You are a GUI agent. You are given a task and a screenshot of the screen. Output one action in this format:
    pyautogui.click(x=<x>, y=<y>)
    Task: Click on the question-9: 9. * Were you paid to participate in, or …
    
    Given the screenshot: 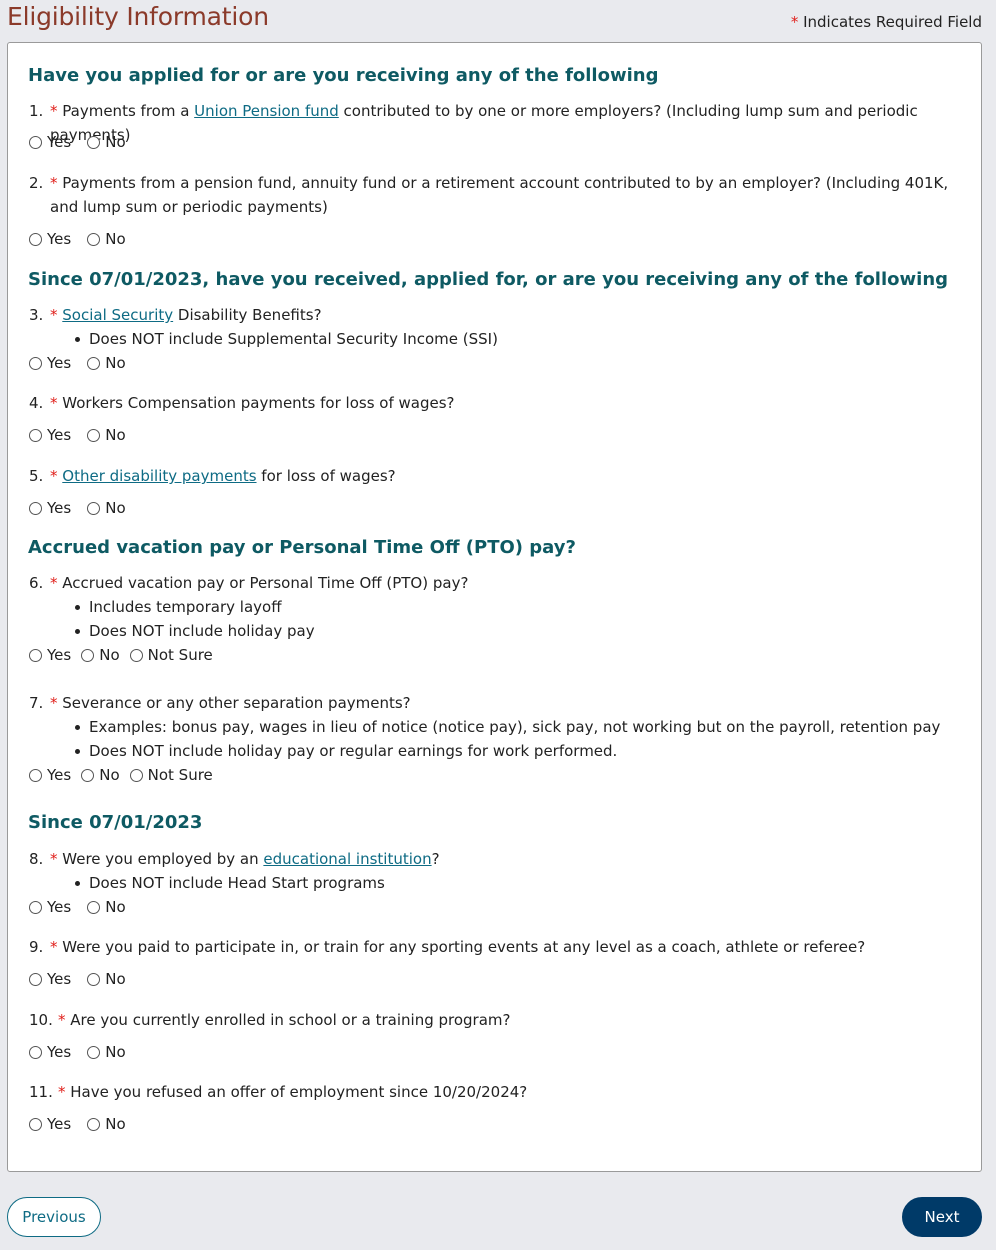 What is the action you would take?
    pyautogui.click(x=498, y=947)
    